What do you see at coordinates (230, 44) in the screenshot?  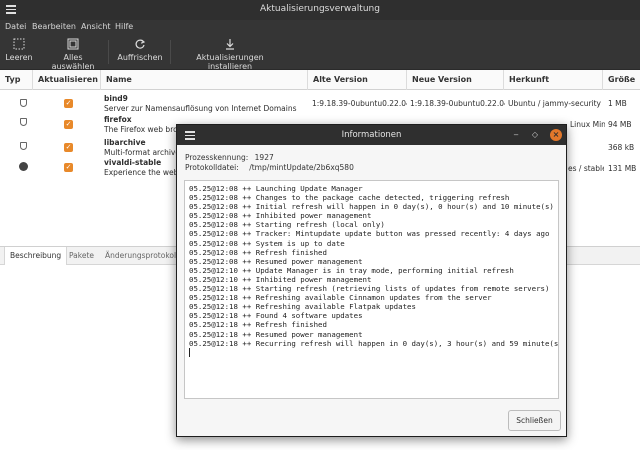 I see `download-icon` at bounding box center [230, 44].